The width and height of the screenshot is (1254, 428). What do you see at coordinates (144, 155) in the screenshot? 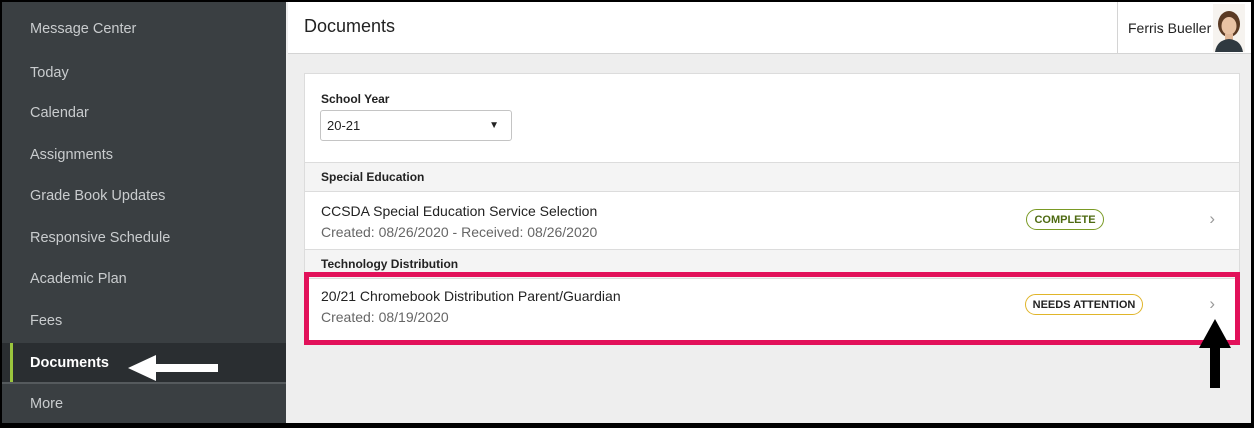
I see `sidebar-item-assignments: Assignments` at bounding box center [144, 155].